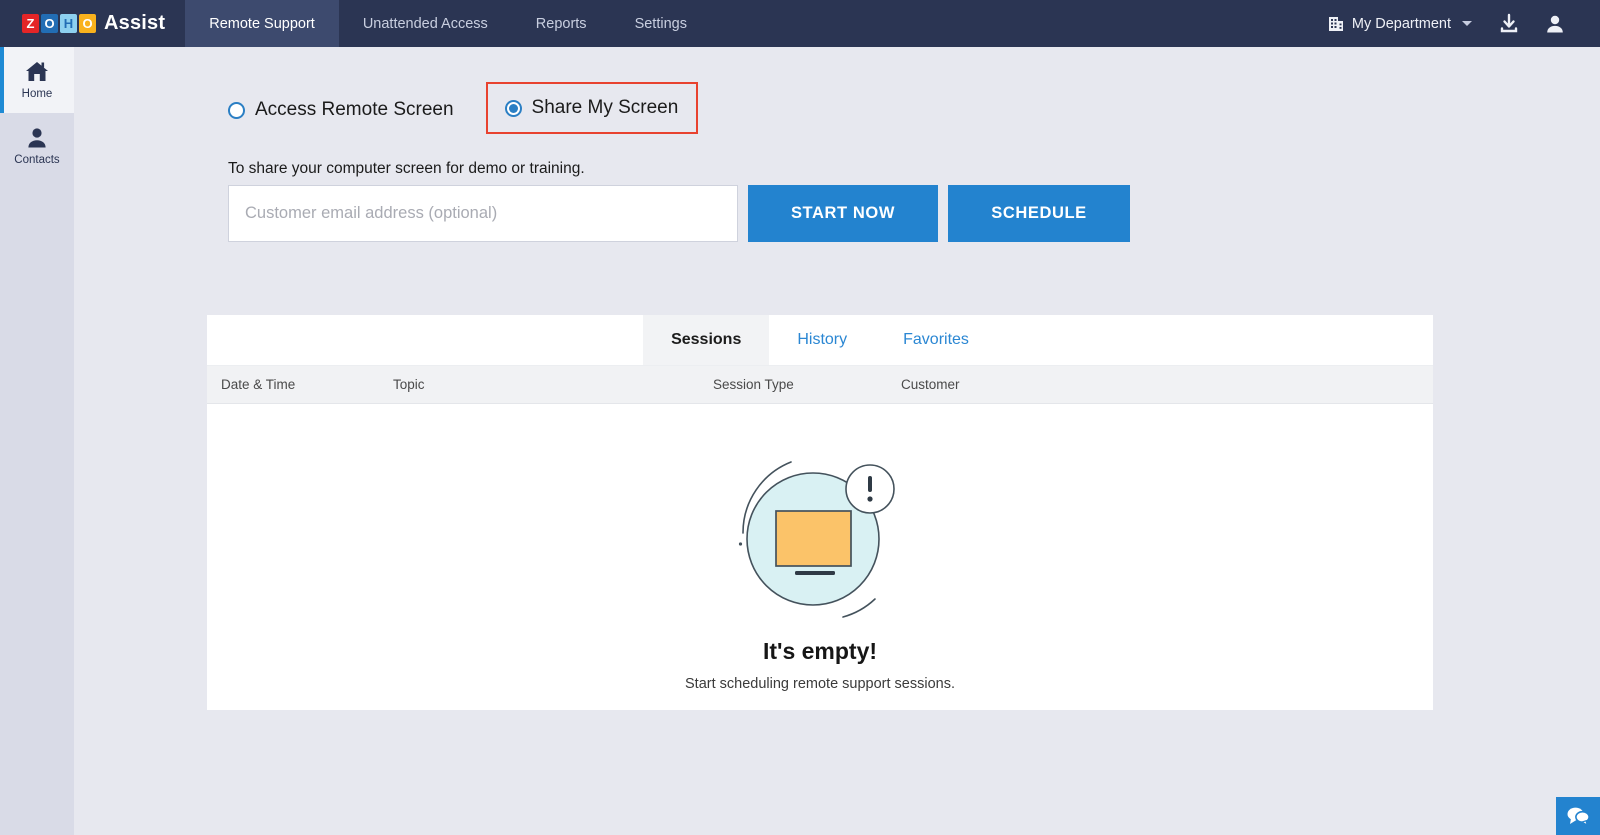 Image resolution: width=1600 pixels, height=835 pixels. I want to click on chat-bubbles-icon, so click(1578, 817).